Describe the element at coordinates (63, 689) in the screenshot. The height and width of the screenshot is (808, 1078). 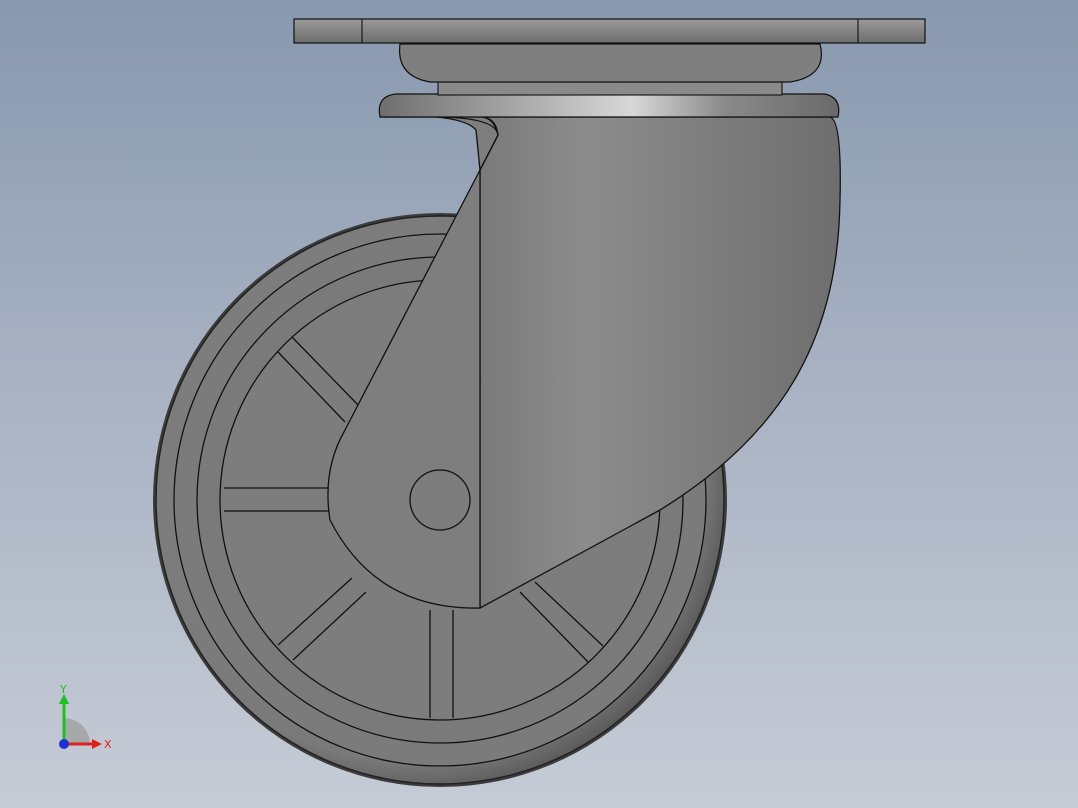
I see `triad-y-label: Y` at that location.